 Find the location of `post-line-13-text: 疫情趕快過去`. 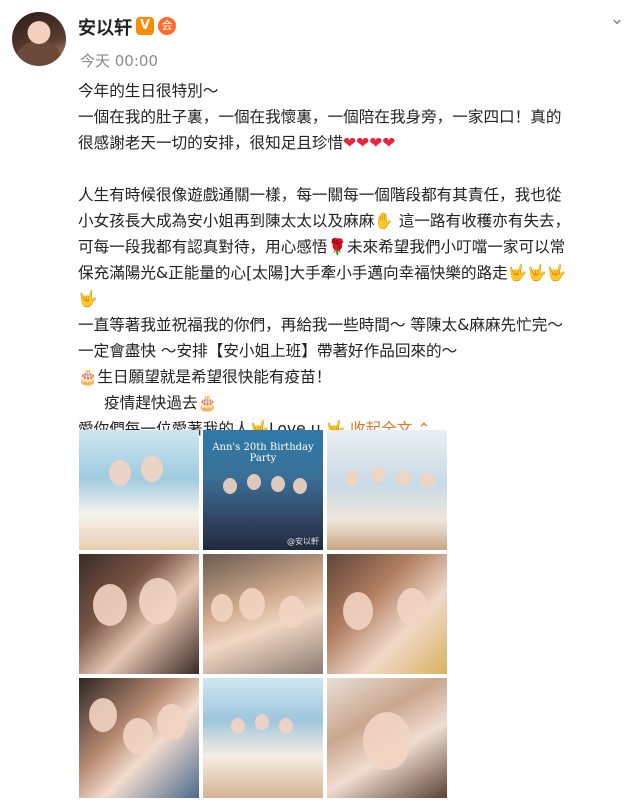

post-line-13-text: 疫情趕快過去 is located at coordinates (151, 403).